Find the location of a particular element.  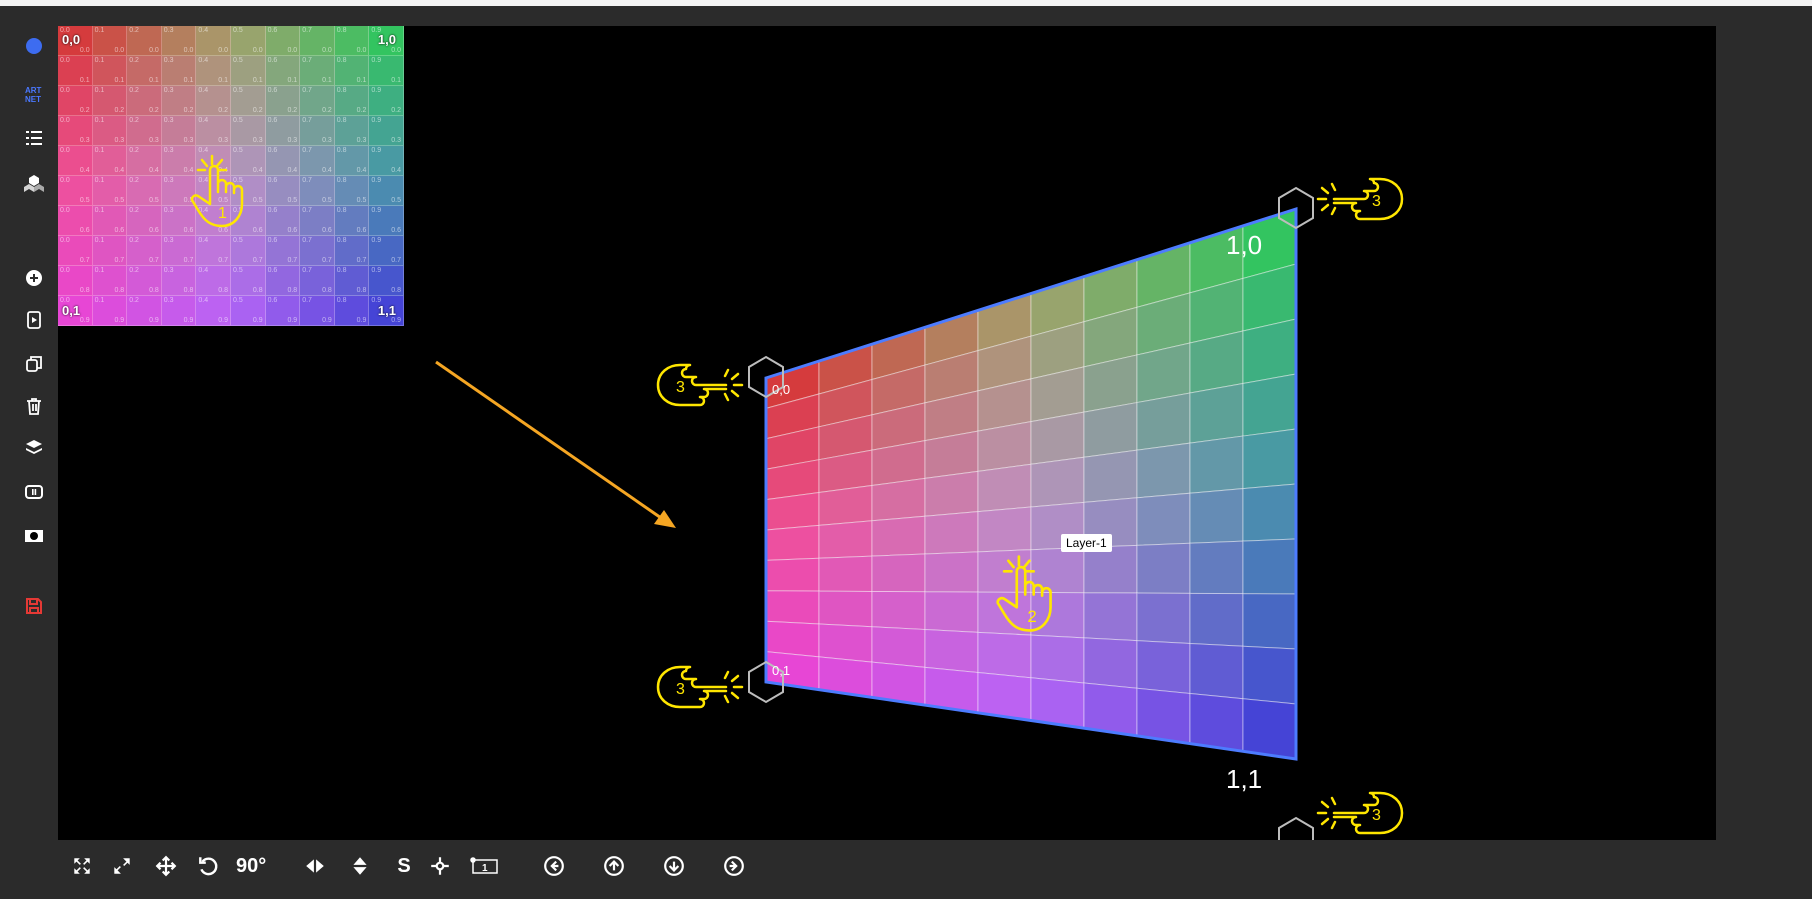

hand-number-2: 2 is located at coordinates (1031, 616).